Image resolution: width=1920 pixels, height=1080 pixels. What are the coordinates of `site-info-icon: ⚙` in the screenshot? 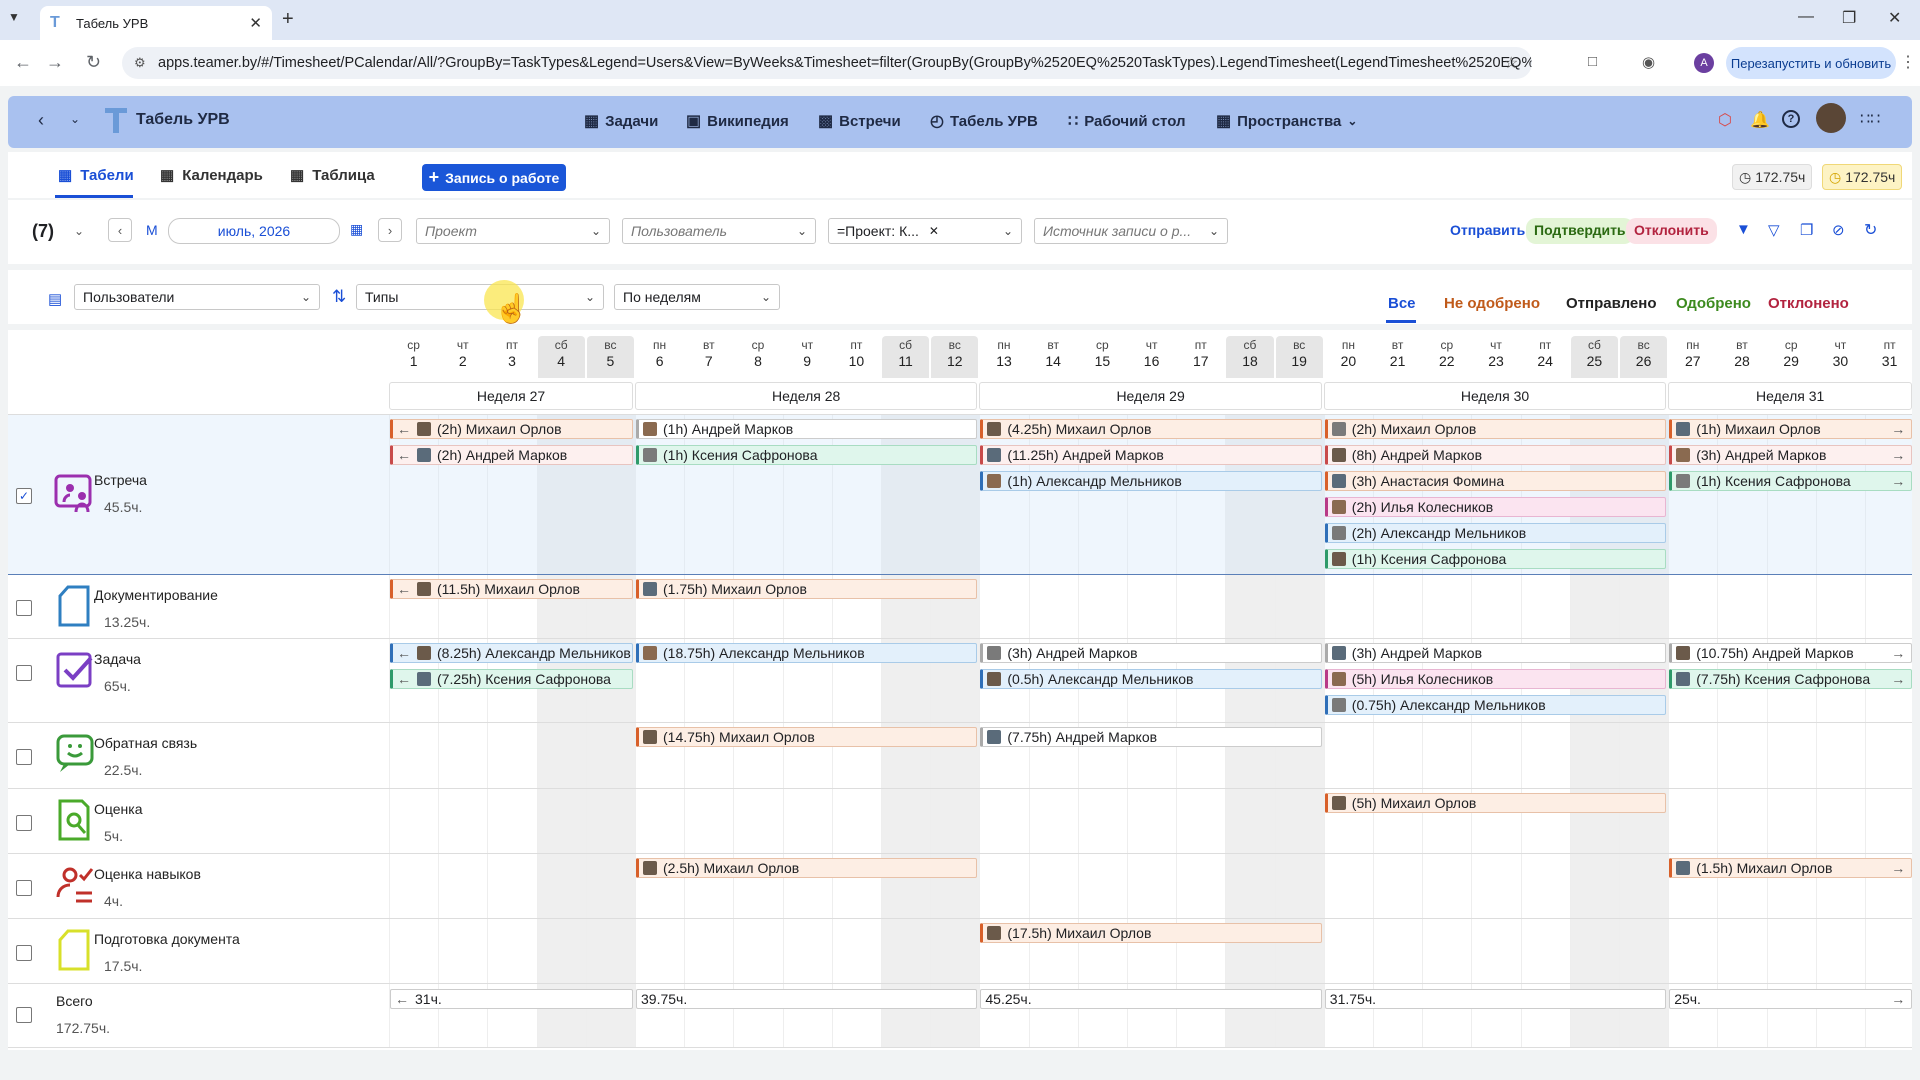 It's located at (140, 63).